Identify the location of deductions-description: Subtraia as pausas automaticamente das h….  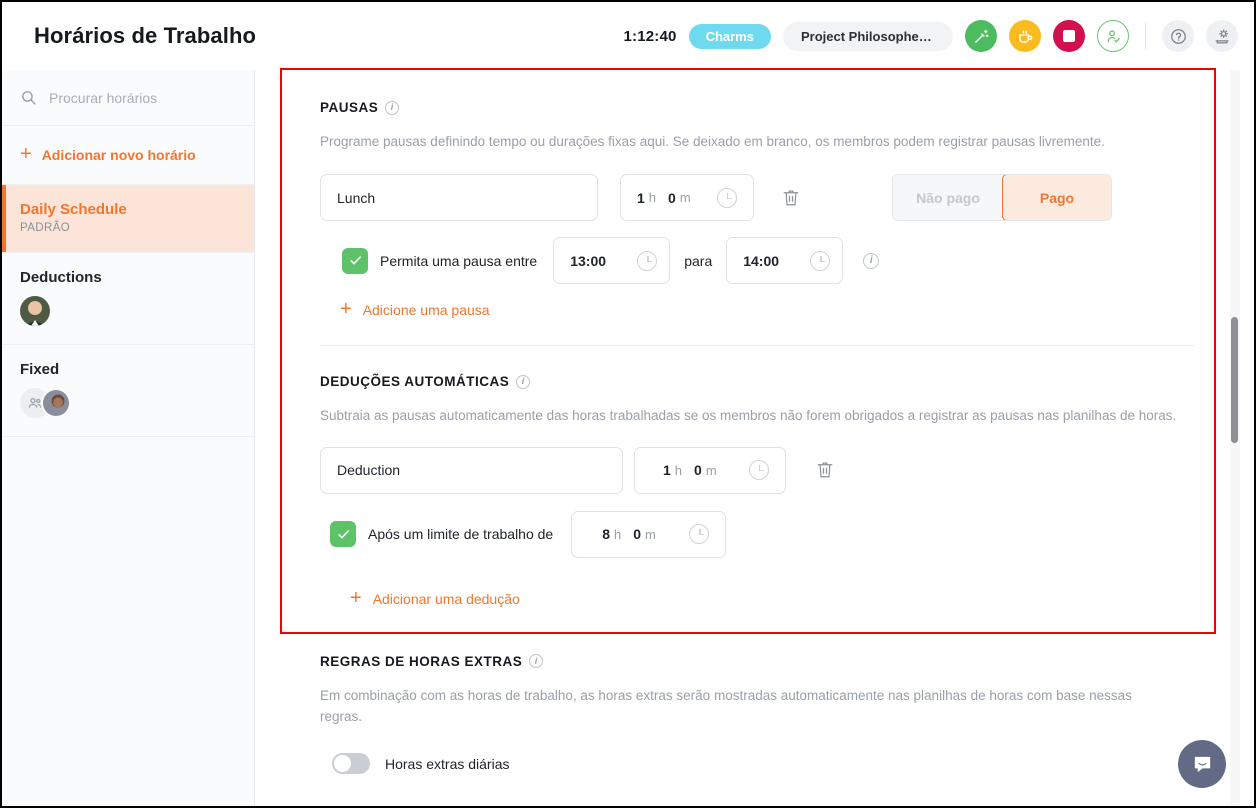
(748, 416).